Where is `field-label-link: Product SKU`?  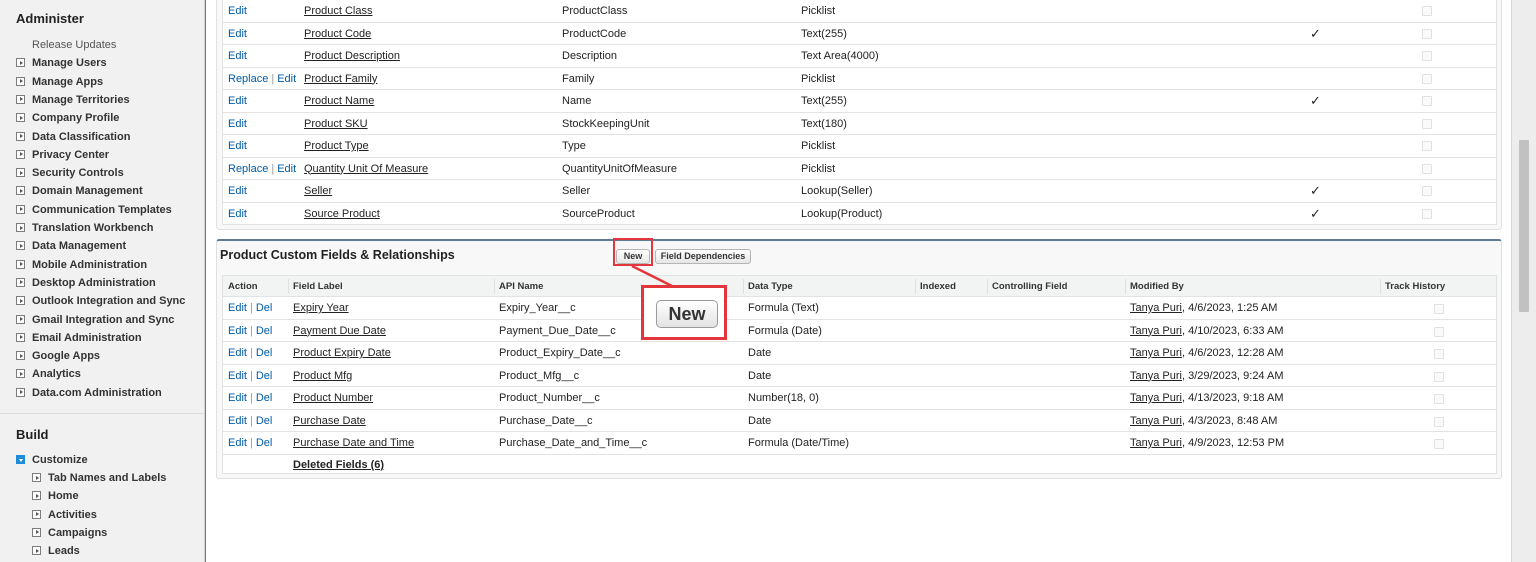 field-label-link: Product SKU is located at coordinates (336, 124).